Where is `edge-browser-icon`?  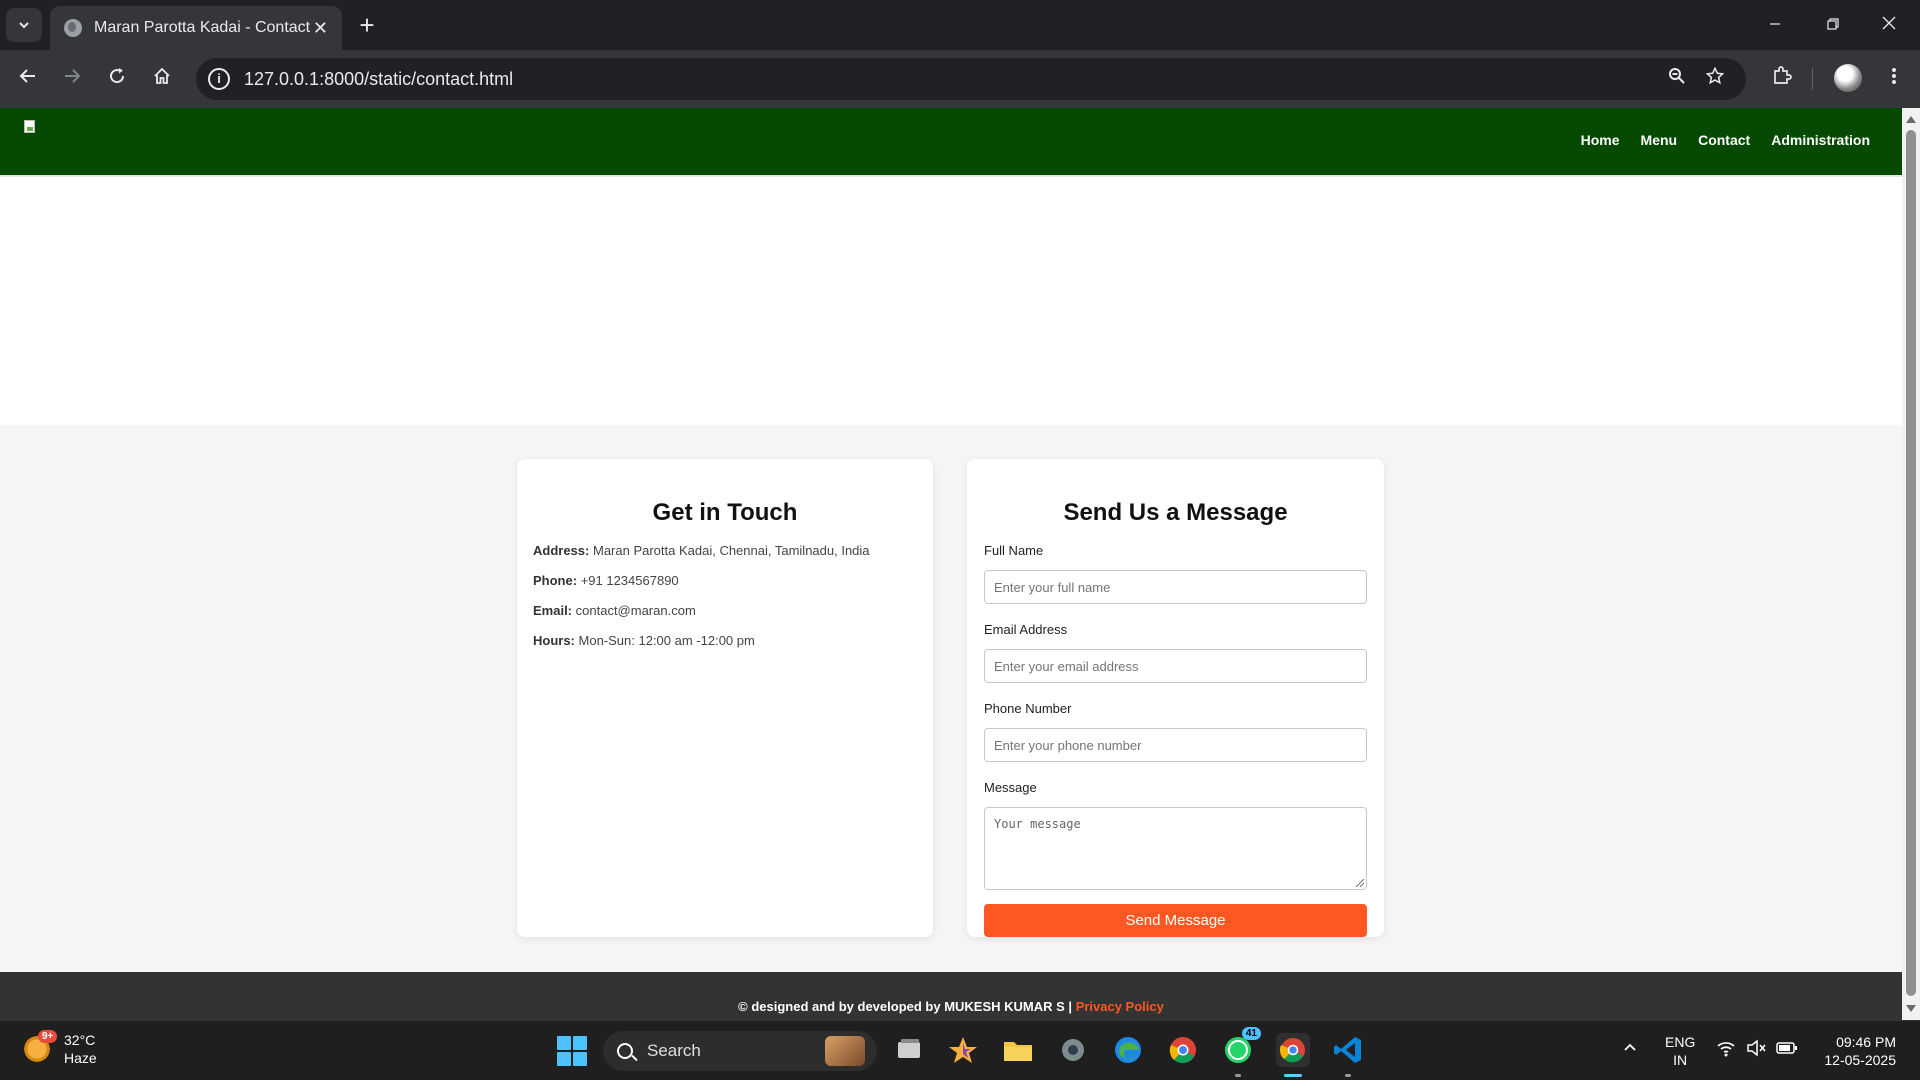
edge-browser-icon is located at coordinates (1128, 1050).